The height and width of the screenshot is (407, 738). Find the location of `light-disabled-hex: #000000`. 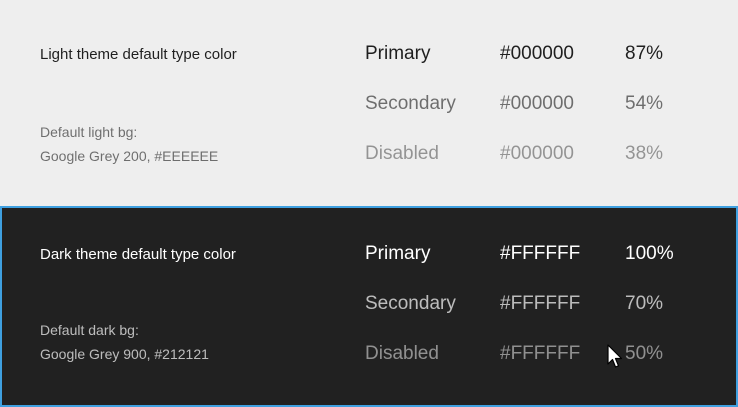

light-disabled-hex: #000000 is located at coordinates (537, 153).